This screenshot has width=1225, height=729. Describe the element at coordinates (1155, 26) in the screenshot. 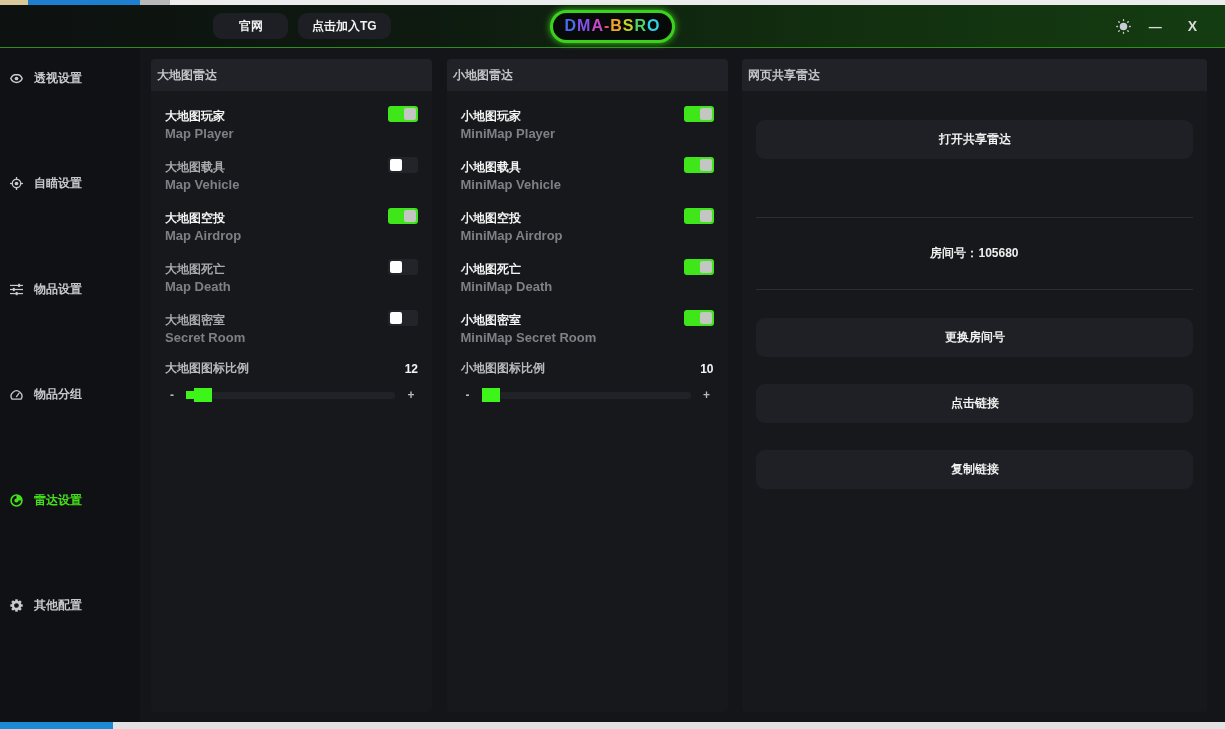

I see `minimize-button: —` at that location.